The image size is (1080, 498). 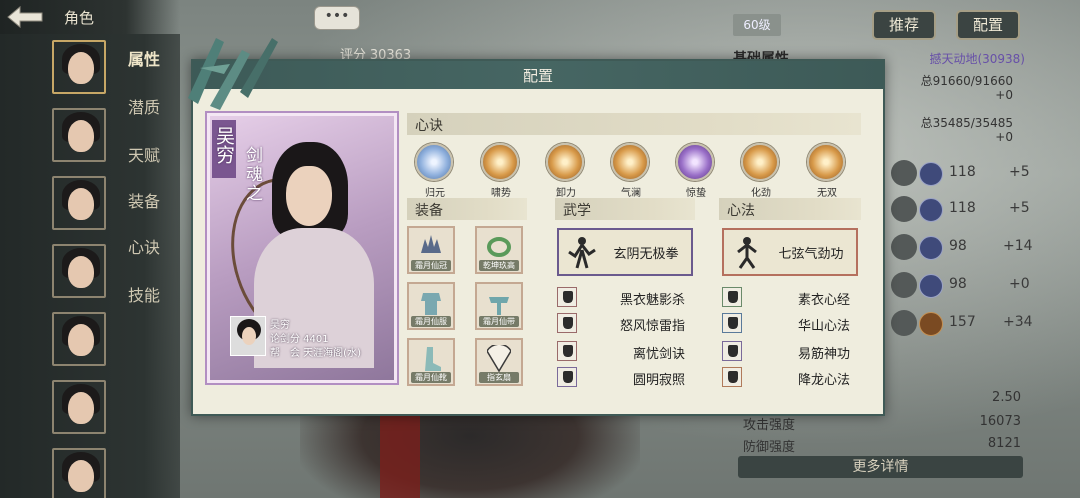 What do you see at coordinates (621, 352) in the screenshot?
I see `martial-skill-item: 离忧剑诀` at bounding box center [621, 352].